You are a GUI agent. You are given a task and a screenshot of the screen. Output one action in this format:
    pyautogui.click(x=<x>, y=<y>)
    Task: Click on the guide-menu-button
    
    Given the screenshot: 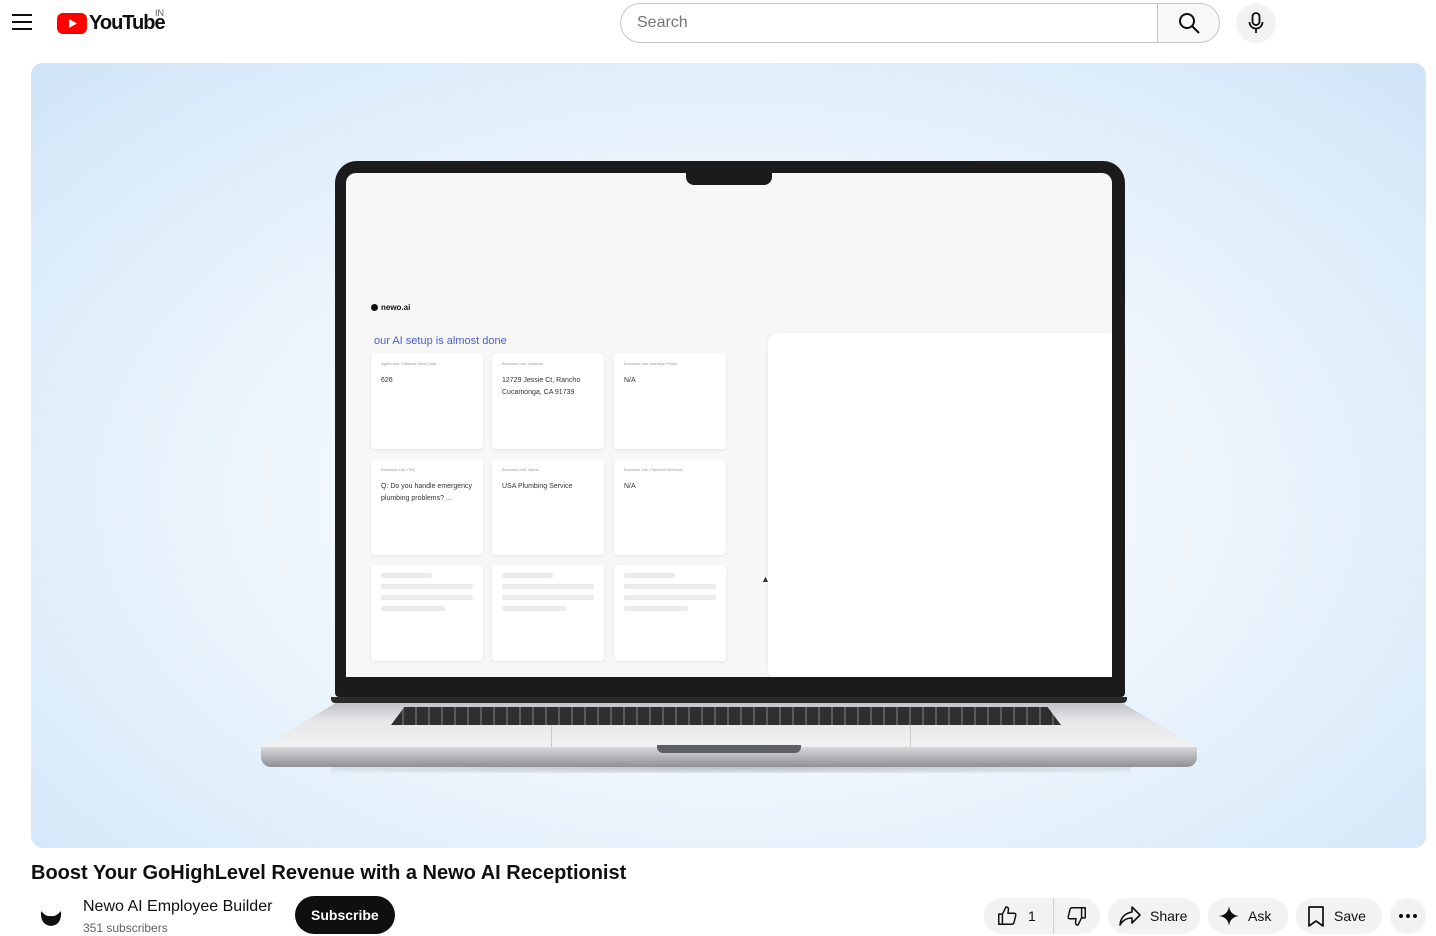 What is the action you would take?
    pyautogui.click(x=22, y=22)
    